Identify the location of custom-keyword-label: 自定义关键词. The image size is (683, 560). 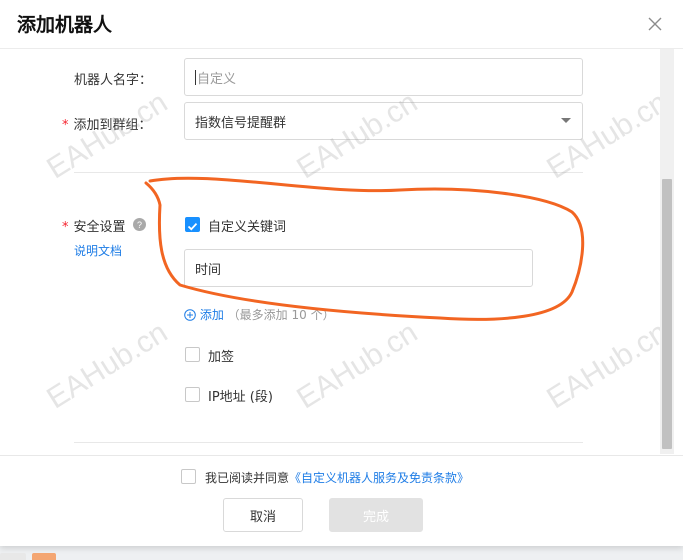
(247, 227).